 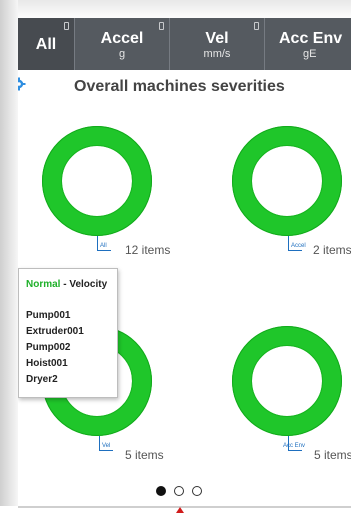 What do you see at coordinates (122, 54) in the screenshot?
I see `tab-accel-unit: g` at bounding box center [122, 54].